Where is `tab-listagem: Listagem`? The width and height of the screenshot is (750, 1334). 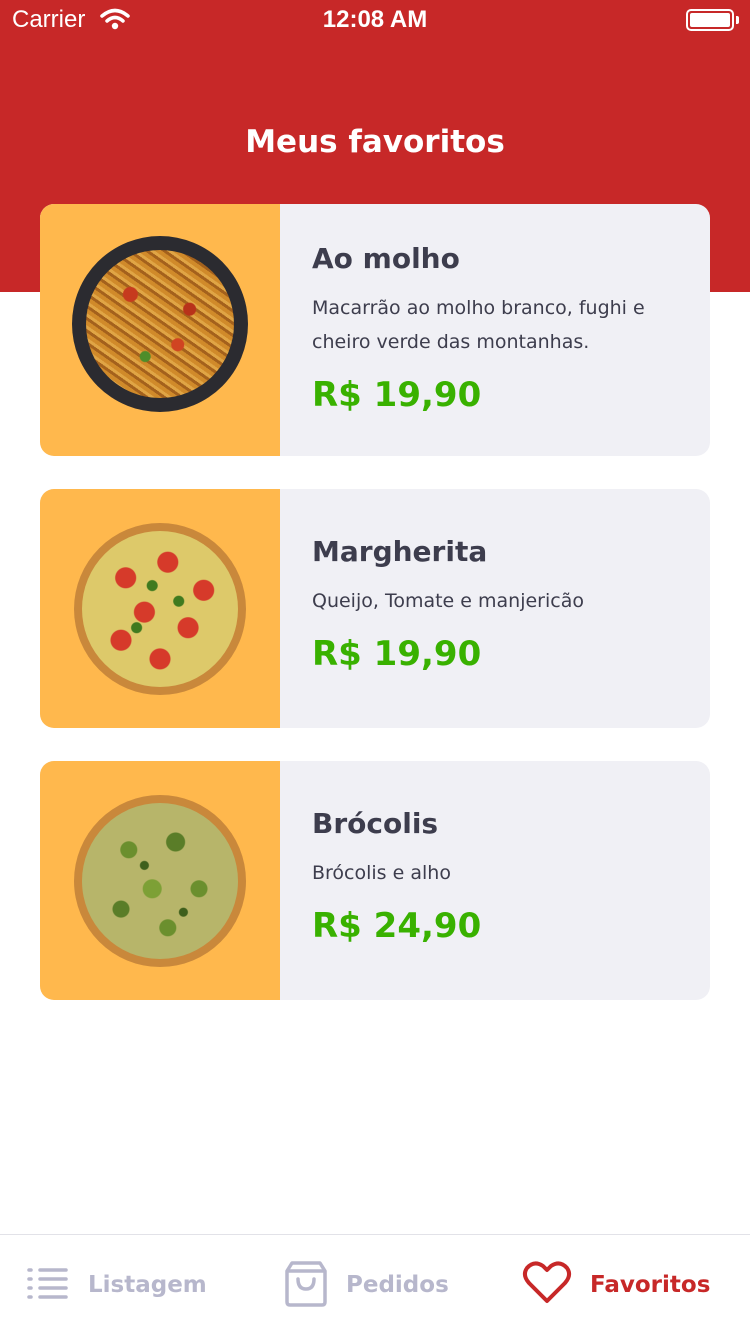
tab-listagem: Listagem is located at coordinates (116, 1284).